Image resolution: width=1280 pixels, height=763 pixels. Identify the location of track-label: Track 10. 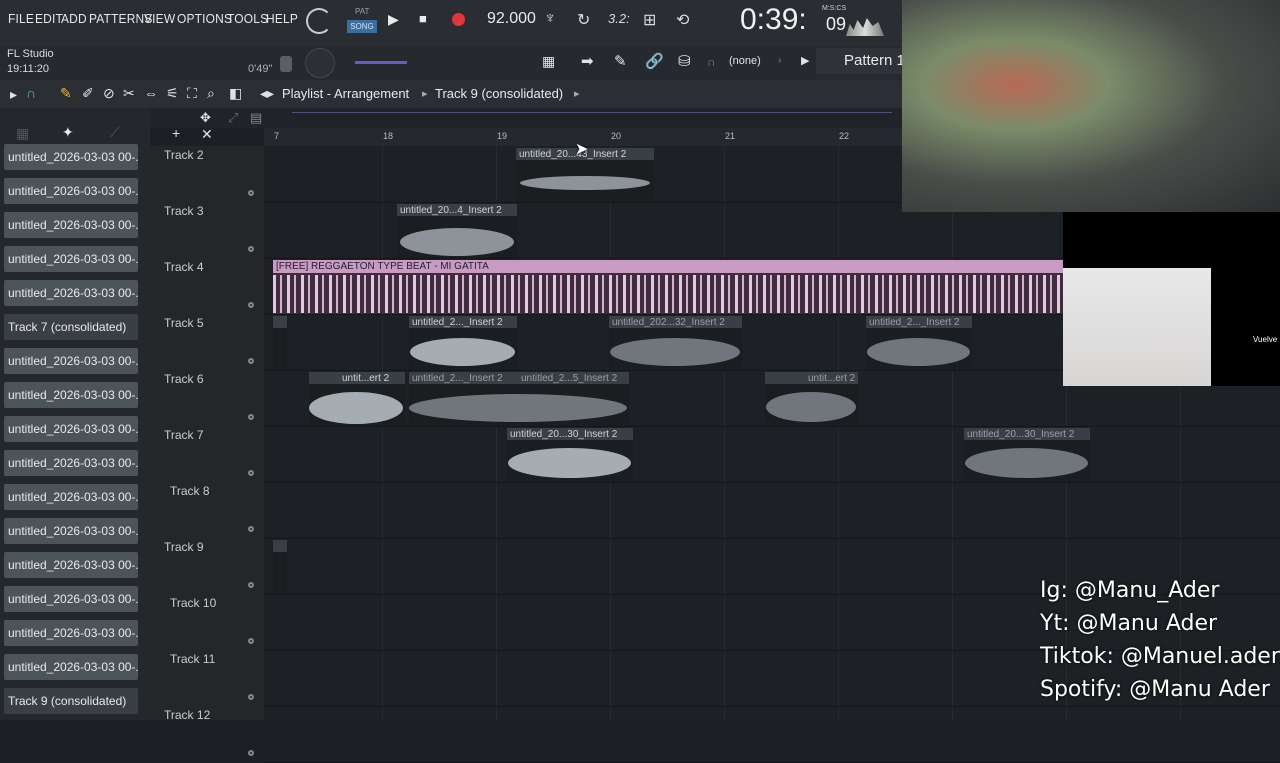
(193, 603).